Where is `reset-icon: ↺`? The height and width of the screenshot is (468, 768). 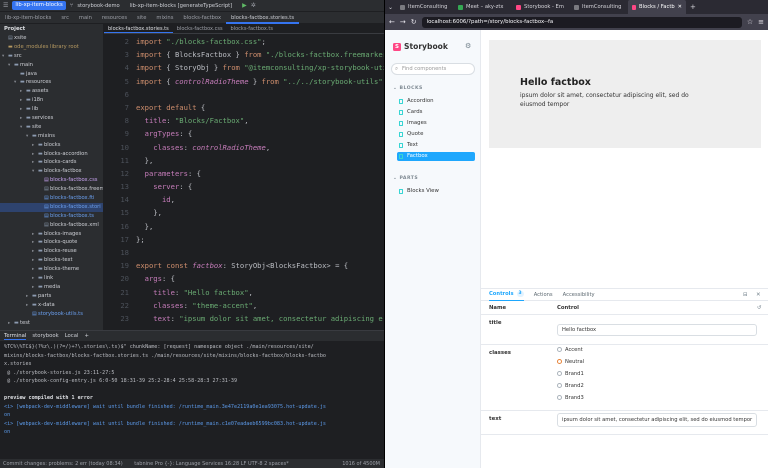
reset-icon: ↺ is located at coordinates (759, 308).